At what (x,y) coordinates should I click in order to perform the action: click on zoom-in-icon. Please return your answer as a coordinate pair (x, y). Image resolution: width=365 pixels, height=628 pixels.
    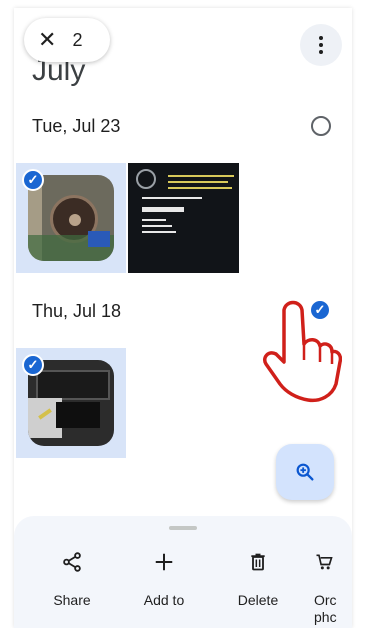
    Looking at the image, I should click on (305, 472).